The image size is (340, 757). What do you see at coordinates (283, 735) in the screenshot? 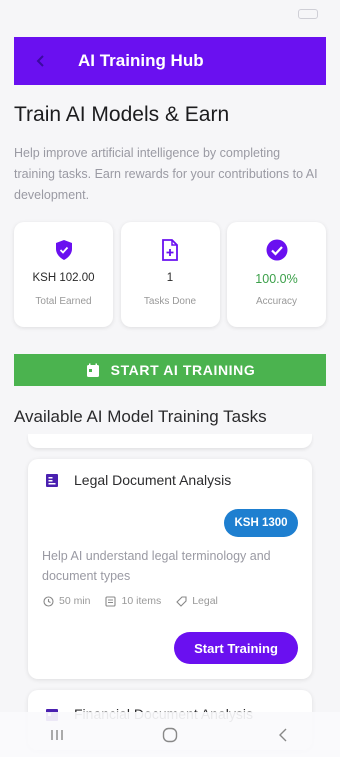
I see `back-button` at bounding box center [283, 735].